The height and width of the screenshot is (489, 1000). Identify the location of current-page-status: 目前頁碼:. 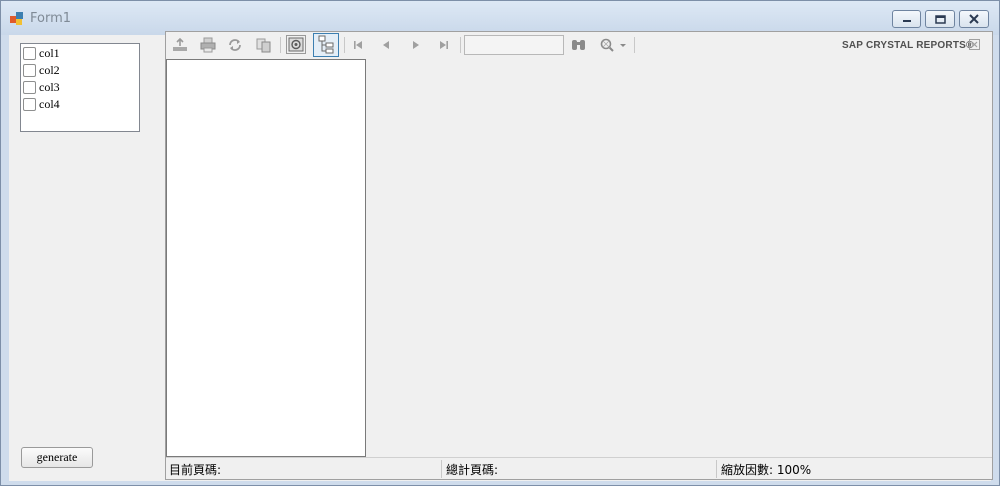
(195, 469).